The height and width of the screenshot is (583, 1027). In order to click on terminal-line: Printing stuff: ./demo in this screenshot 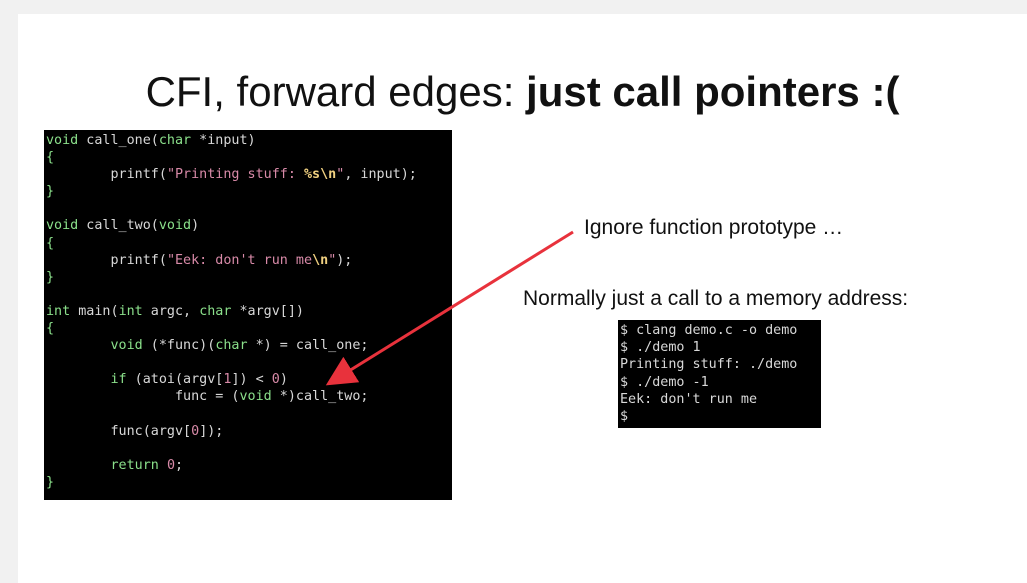, I will do `click(709, 365)`.